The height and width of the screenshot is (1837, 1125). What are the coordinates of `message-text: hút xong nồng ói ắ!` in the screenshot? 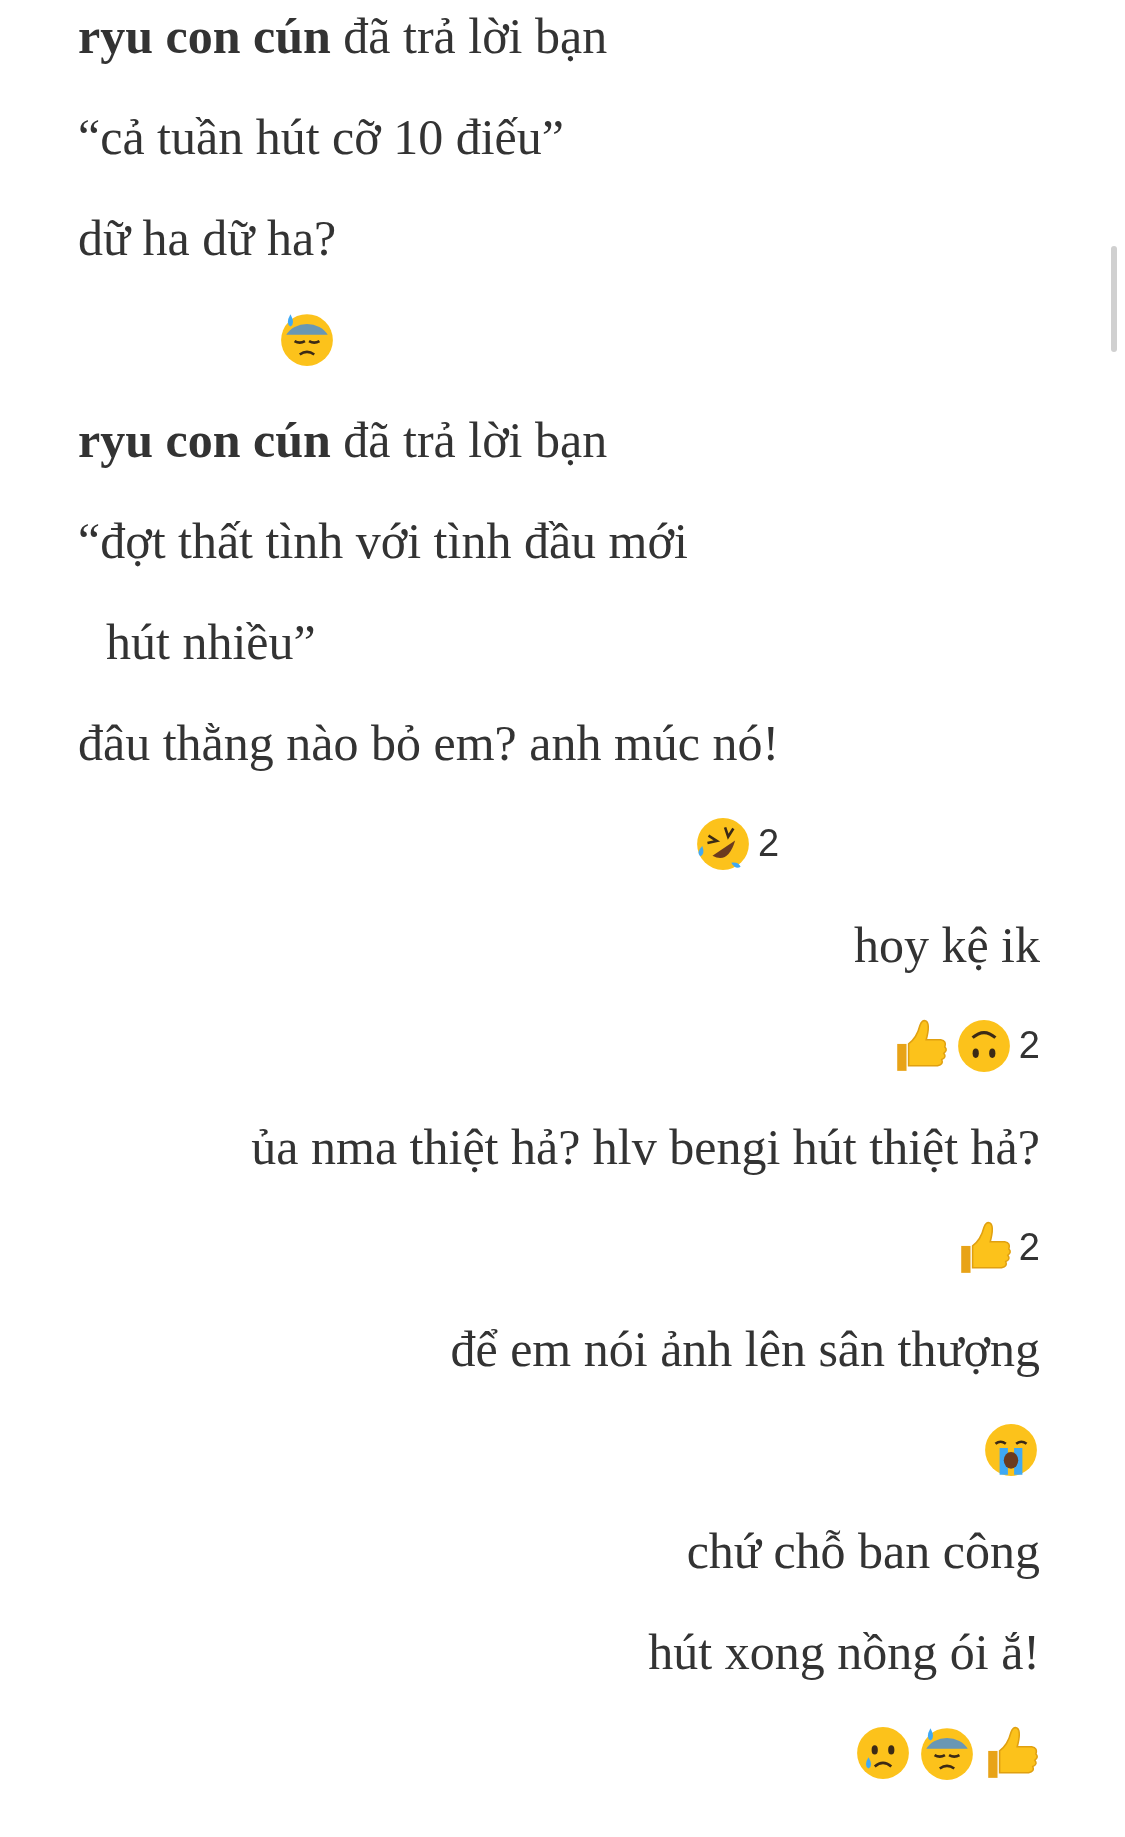 It's located at (844, 1651).